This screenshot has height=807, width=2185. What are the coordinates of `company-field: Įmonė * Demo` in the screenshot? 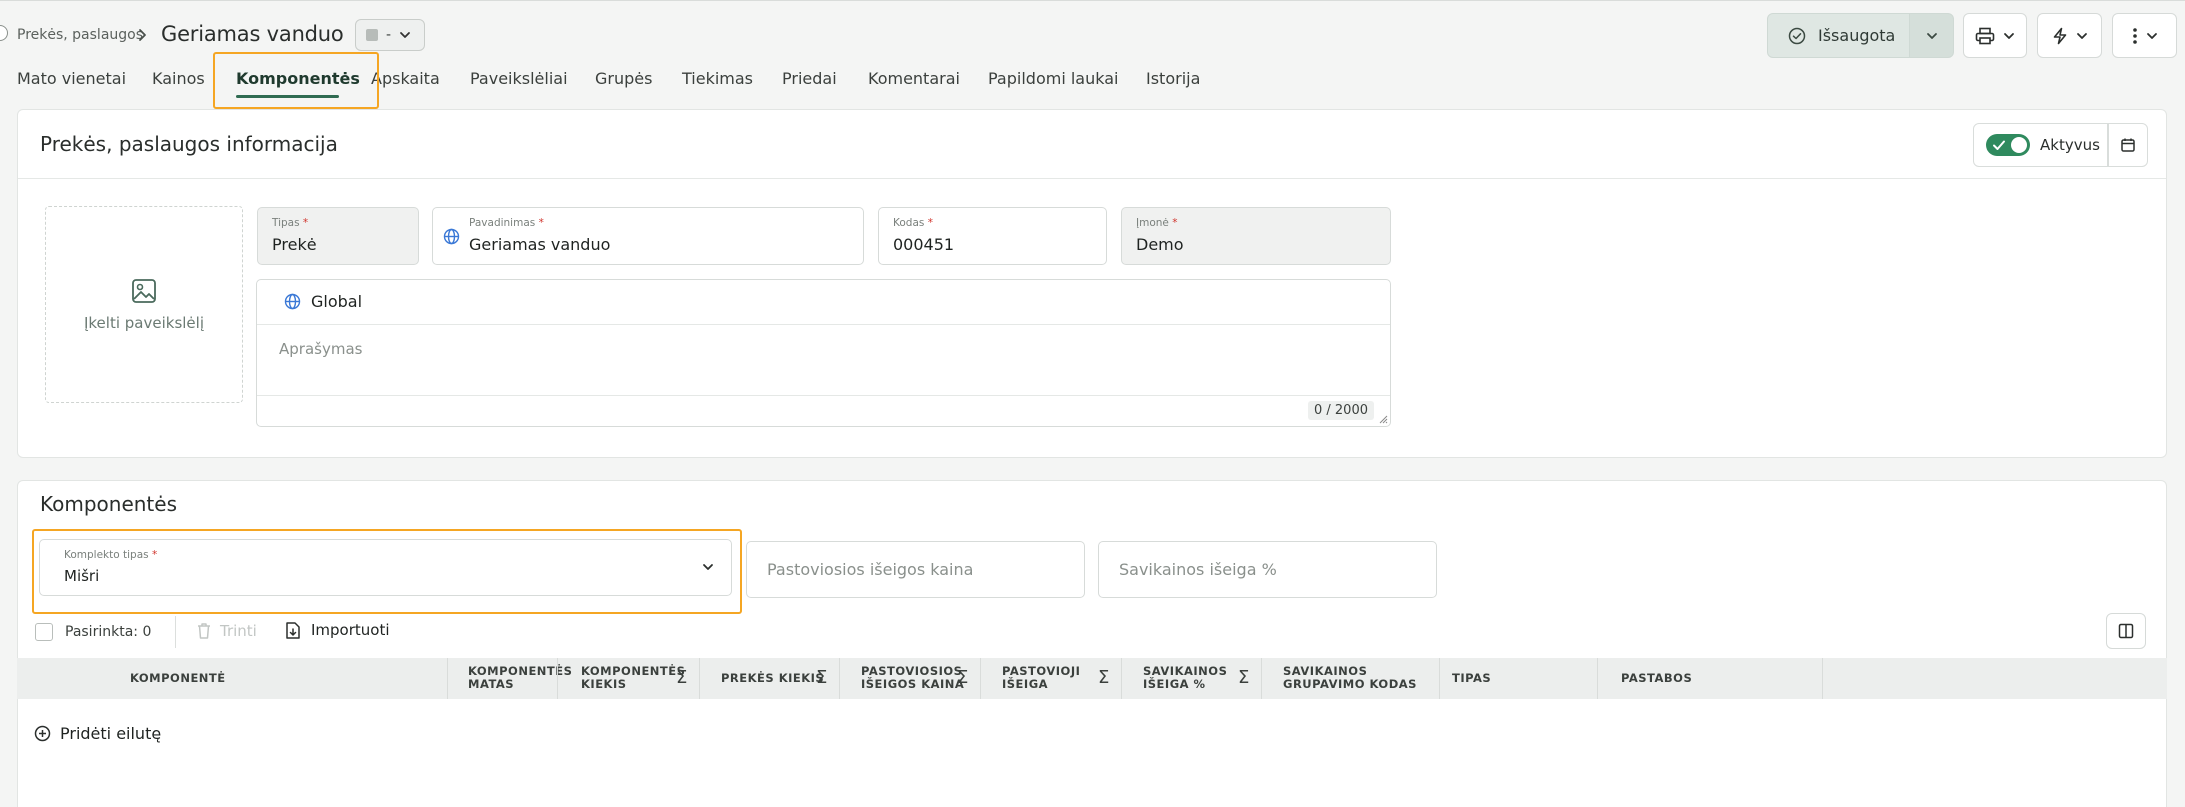 It's located at (1256, 236).